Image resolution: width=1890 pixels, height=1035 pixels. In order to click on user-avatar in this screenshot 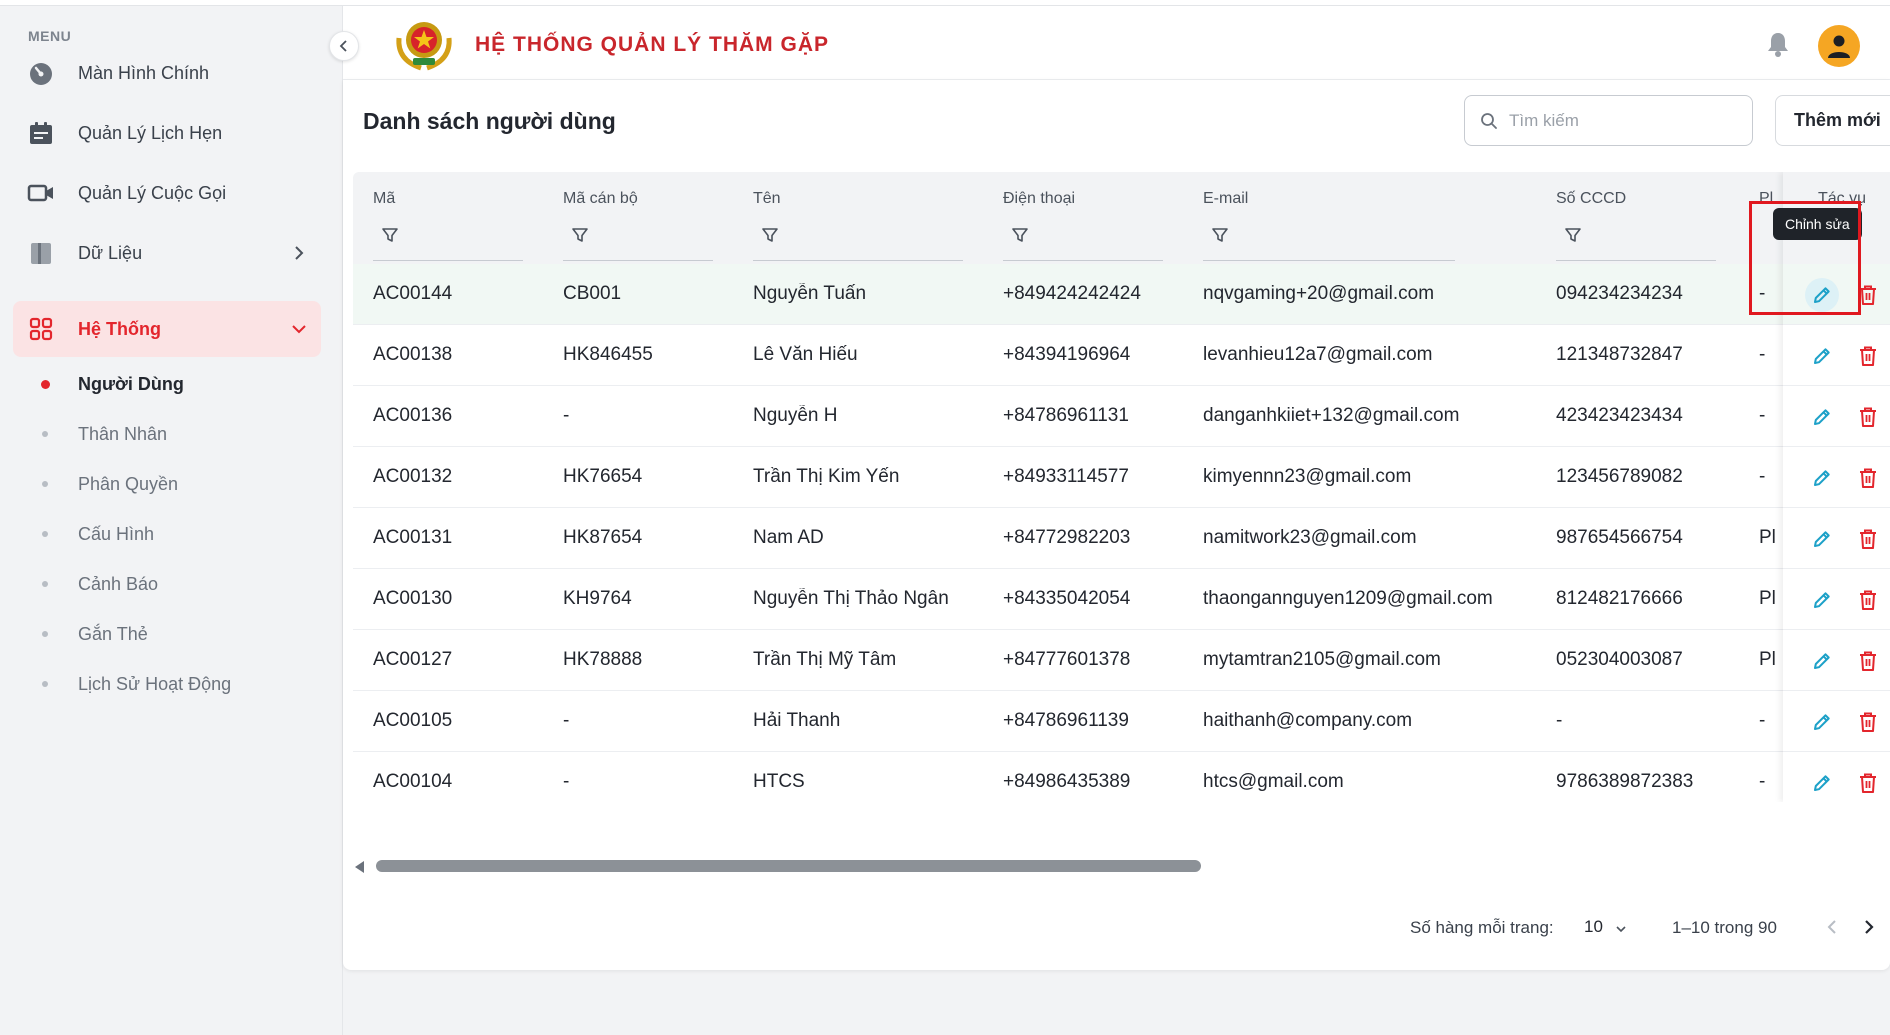, I will do `click(1839, 46)`.